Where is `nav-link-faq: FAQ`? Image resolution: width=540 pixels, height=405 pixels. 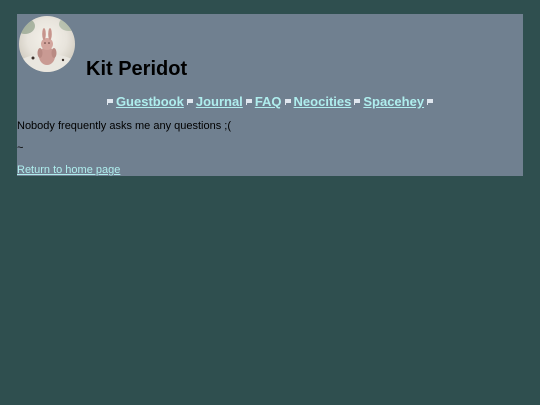 nav-link-faq: FAQ is located at coordinates (268, 101).